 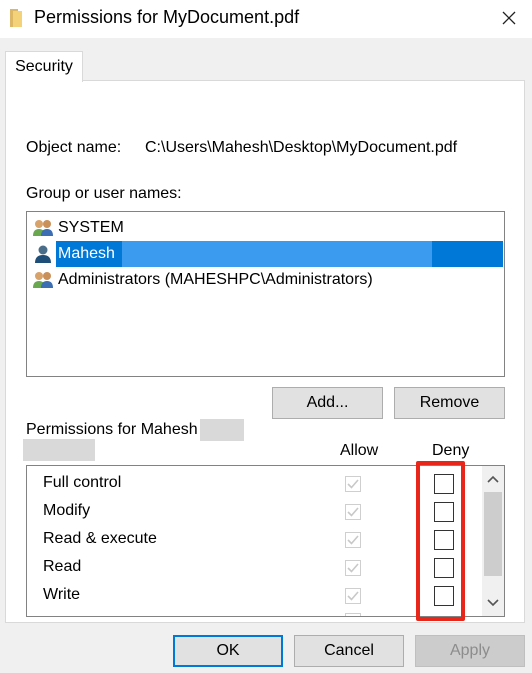 I want to click on folder-icon, so click(x=16, y=18).